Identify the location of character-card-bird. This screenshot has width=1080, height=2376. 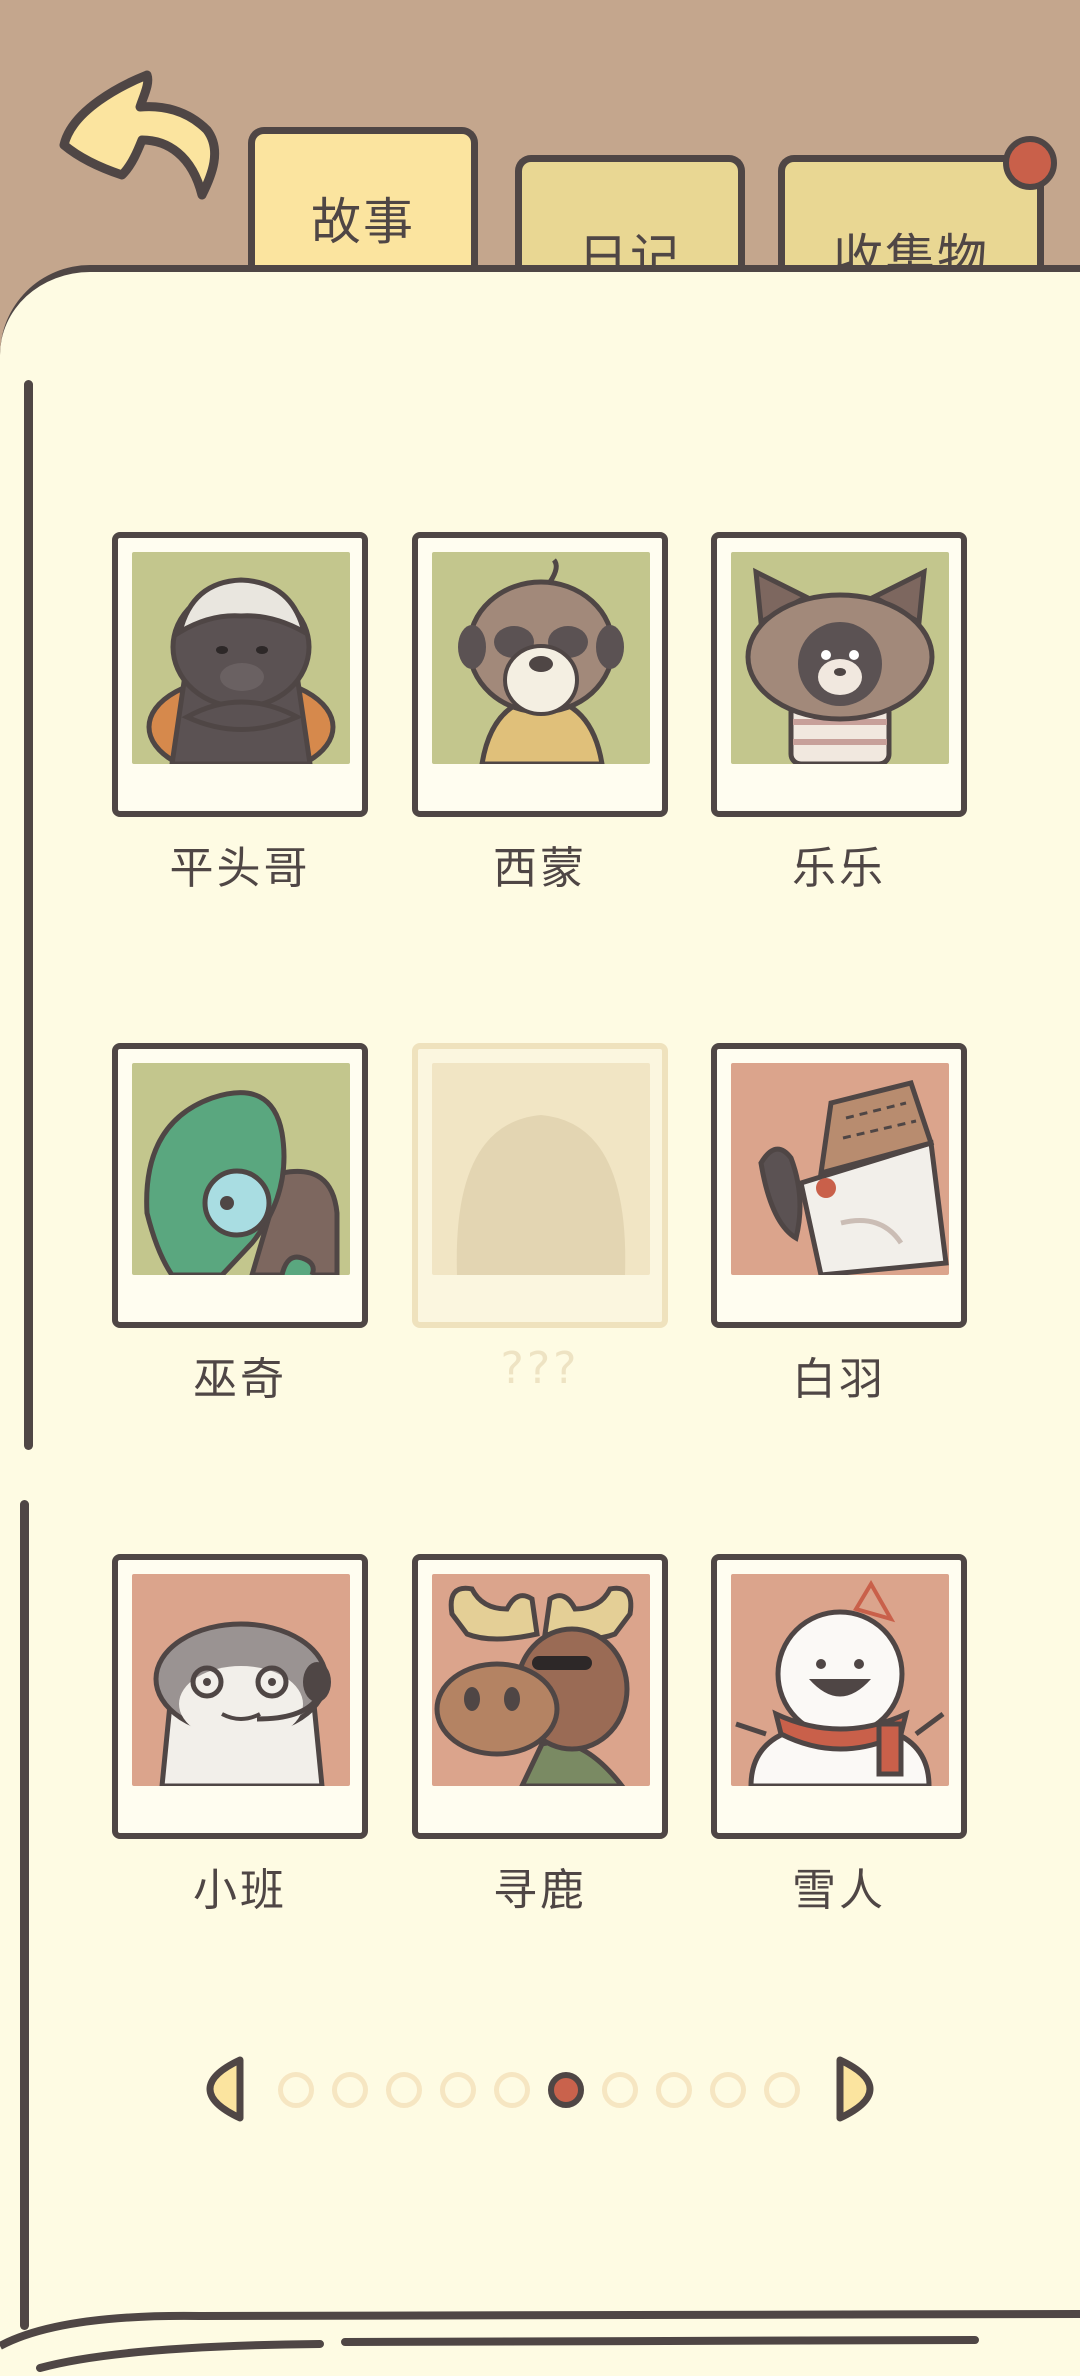
(839, 1185).